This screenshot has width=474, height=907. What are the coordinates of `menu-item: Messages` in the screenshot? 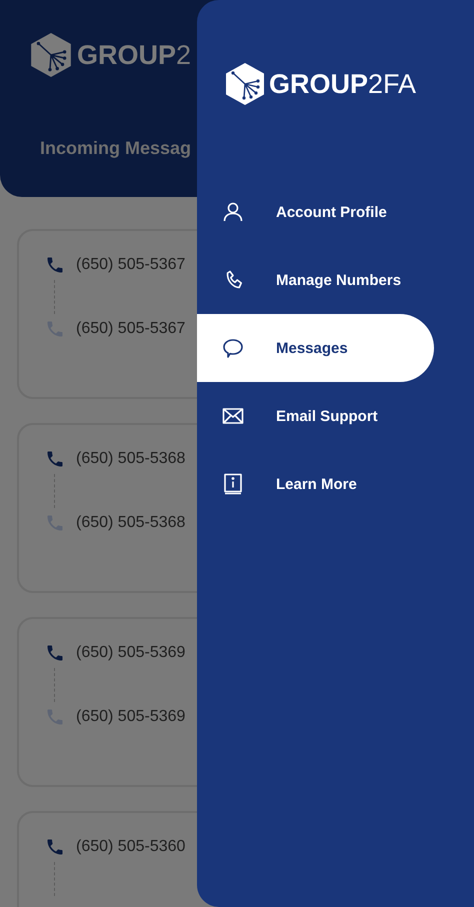 It's located at (315, 348).